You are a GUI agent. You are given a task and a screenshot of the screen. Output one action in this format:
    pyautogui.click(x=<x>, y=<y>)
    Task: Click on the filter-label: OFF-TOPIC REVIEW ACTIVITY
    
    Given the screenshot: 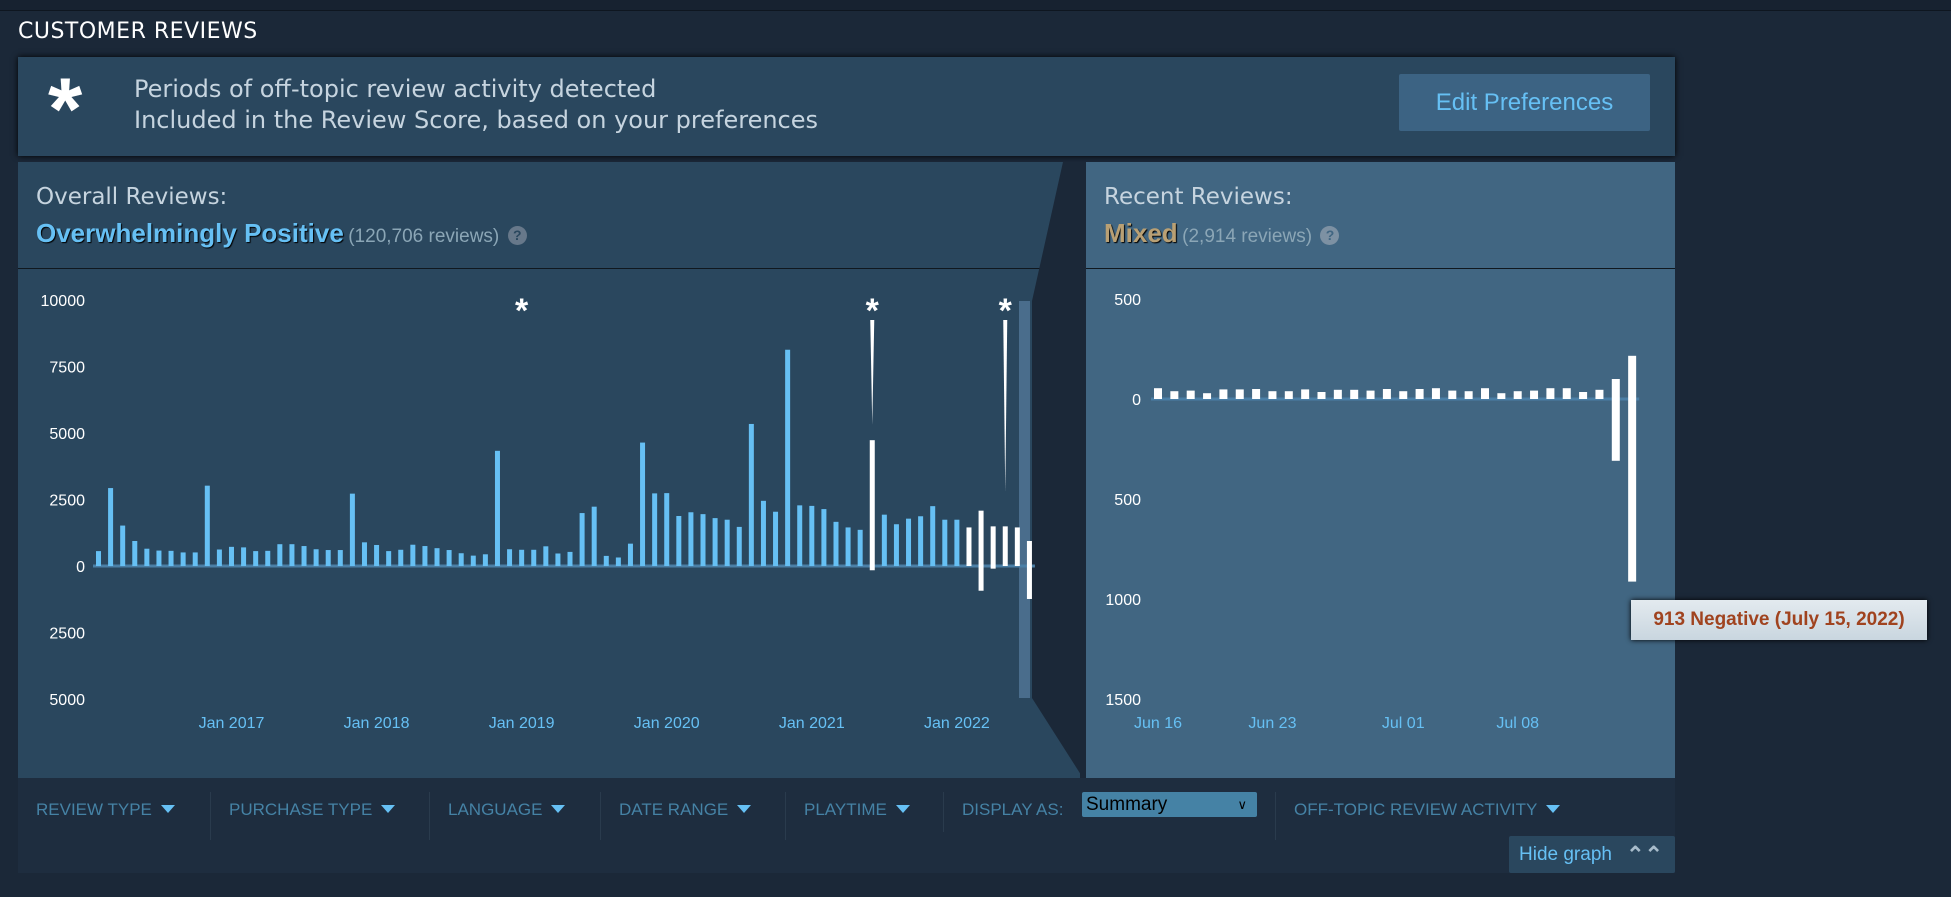 What is the action you would take?
    pyautogui.click(x=1416, y=809)
    